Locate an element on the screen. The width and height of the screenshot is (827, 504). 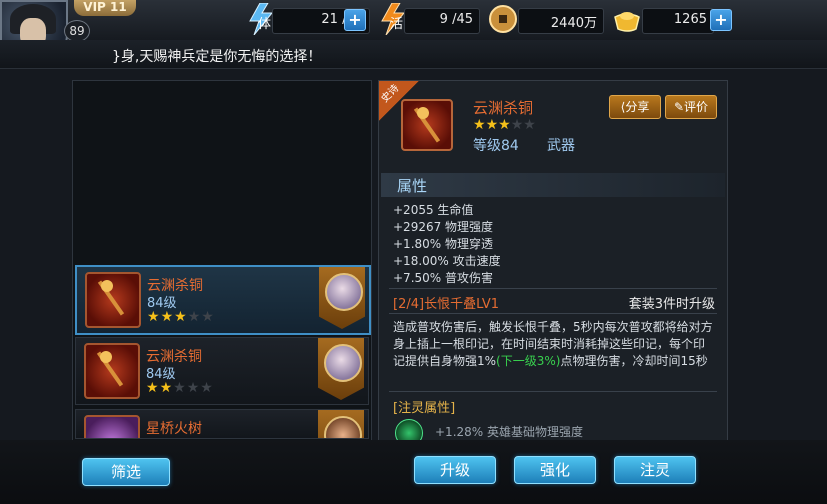
stamina-label: 体 is located at coordinates (265, 24).